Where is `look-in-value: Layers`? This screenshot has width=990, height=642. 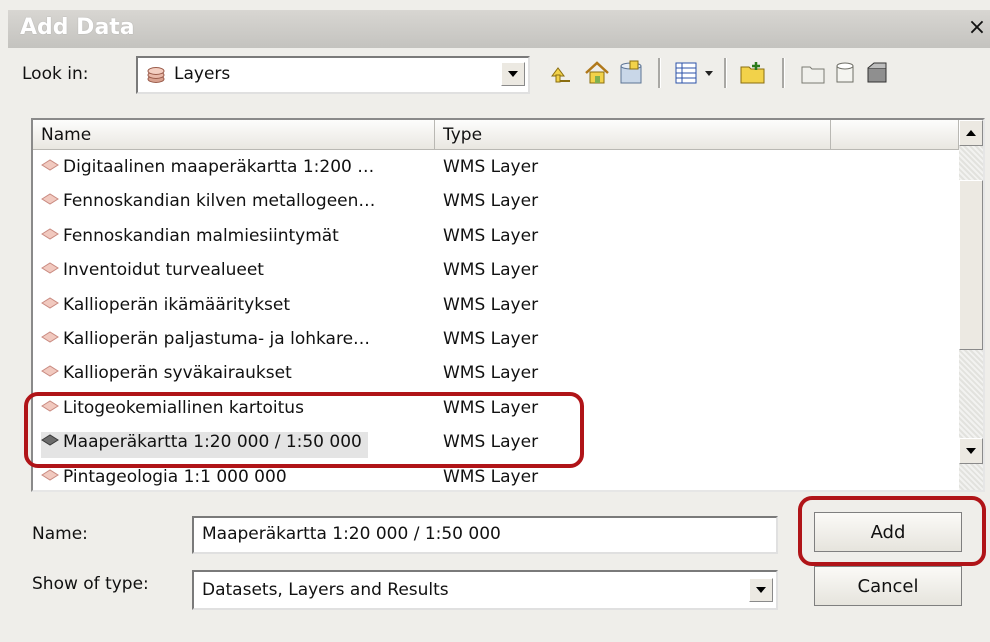
look-in-value: Layers is located at coordinates (202, 74).